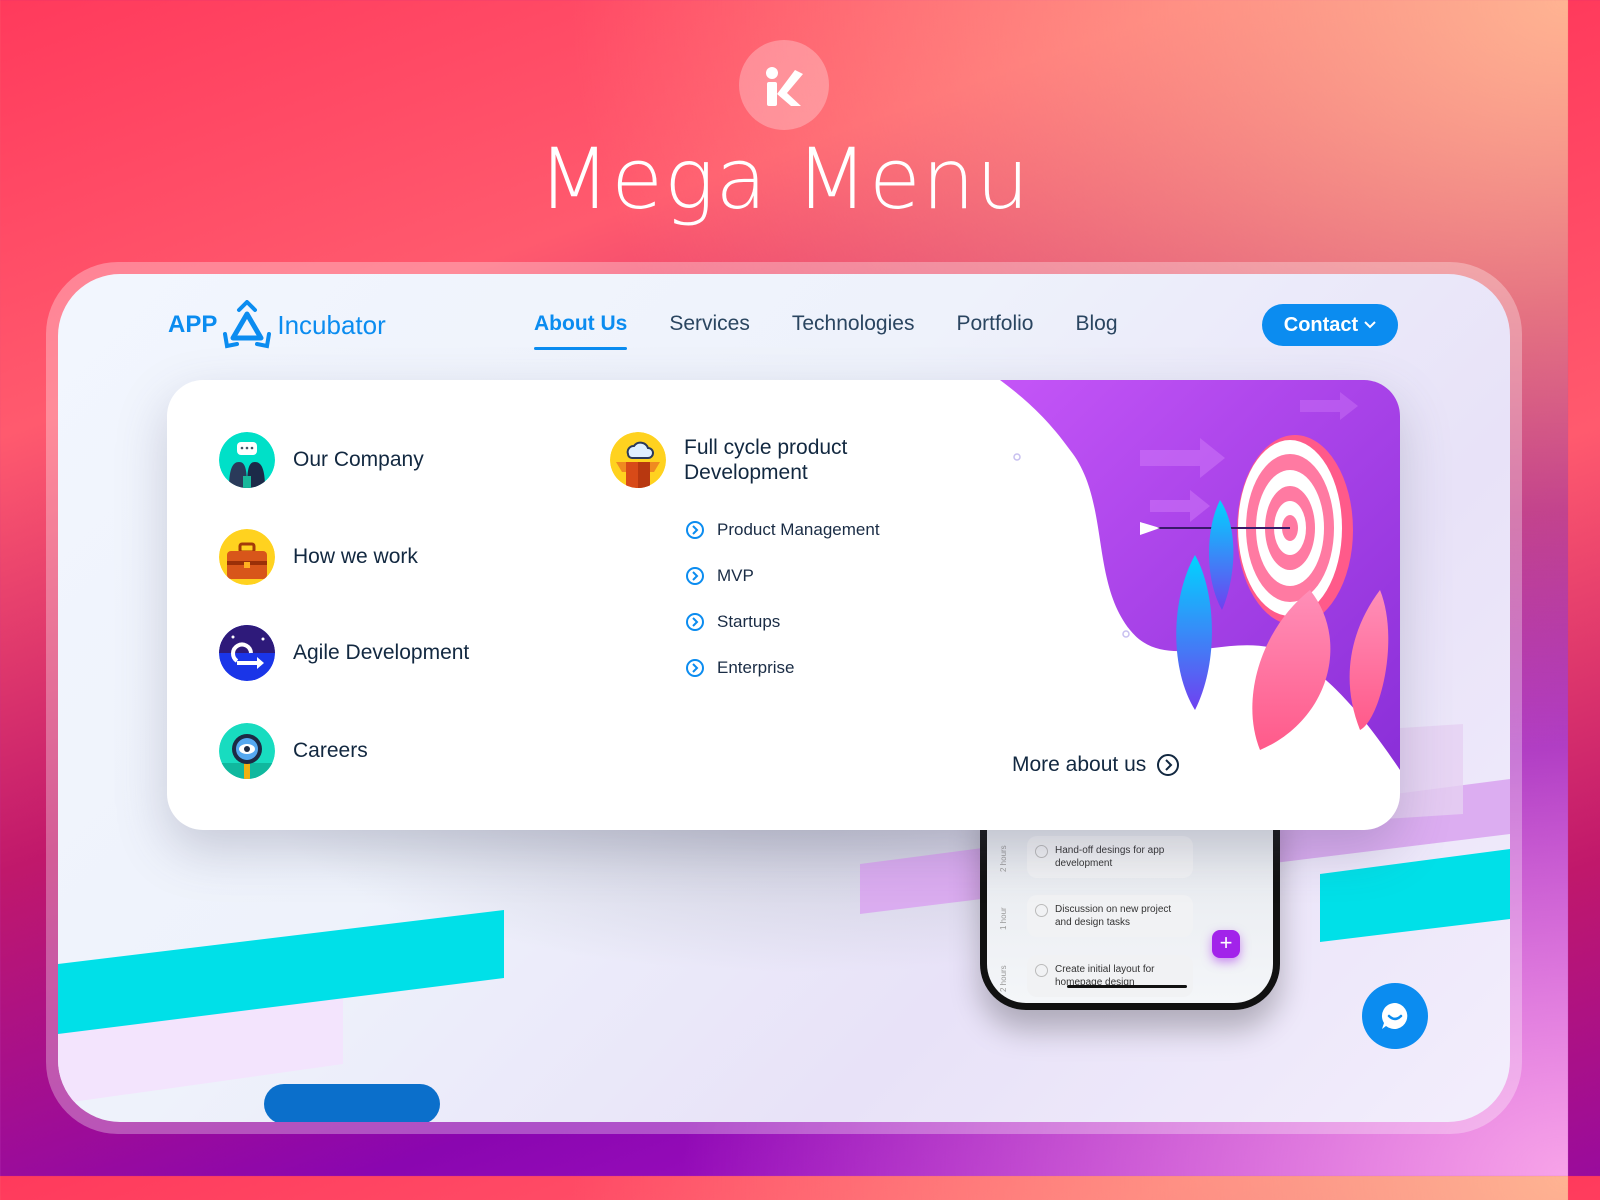 The width and height of the screenshot is (1600, 1200). I want to click on menu-item-agile-development: Agile Development, so click(344, 653).